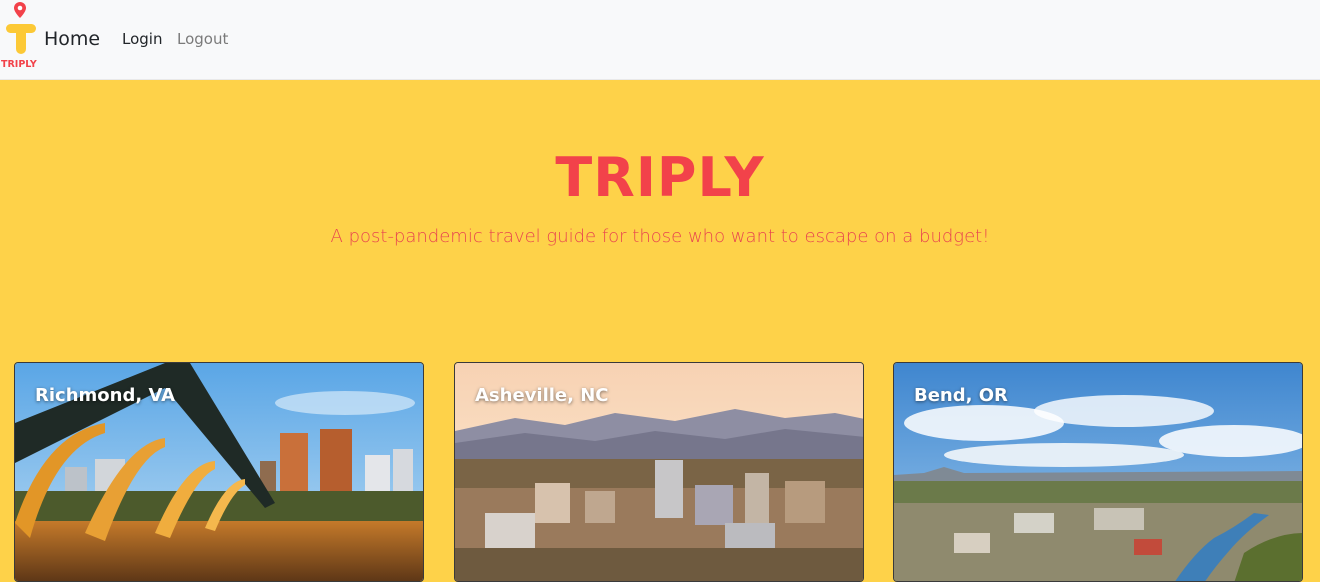  What do you see at coordinates (961, 395) in the screenshot?
I see `card-title: Bend, OR` at bounding box center [961, 395].